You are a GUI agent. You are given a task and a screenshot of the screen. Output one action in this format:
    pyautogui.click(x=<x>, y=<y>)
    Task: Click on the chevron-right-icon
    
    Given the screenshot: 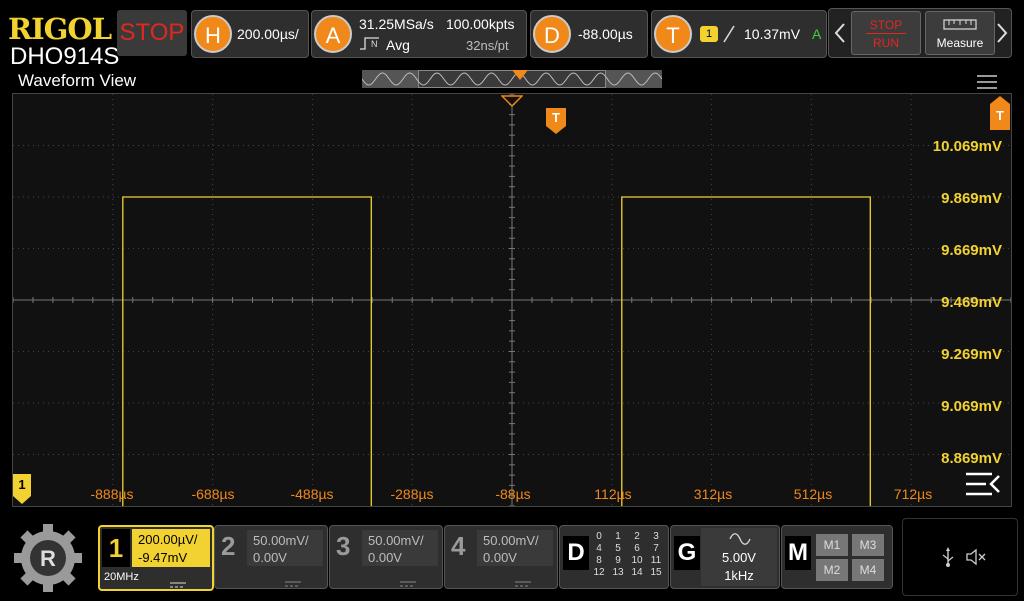 What is the action you would take?
    pyautogui.click(x=1002, y=33)
    